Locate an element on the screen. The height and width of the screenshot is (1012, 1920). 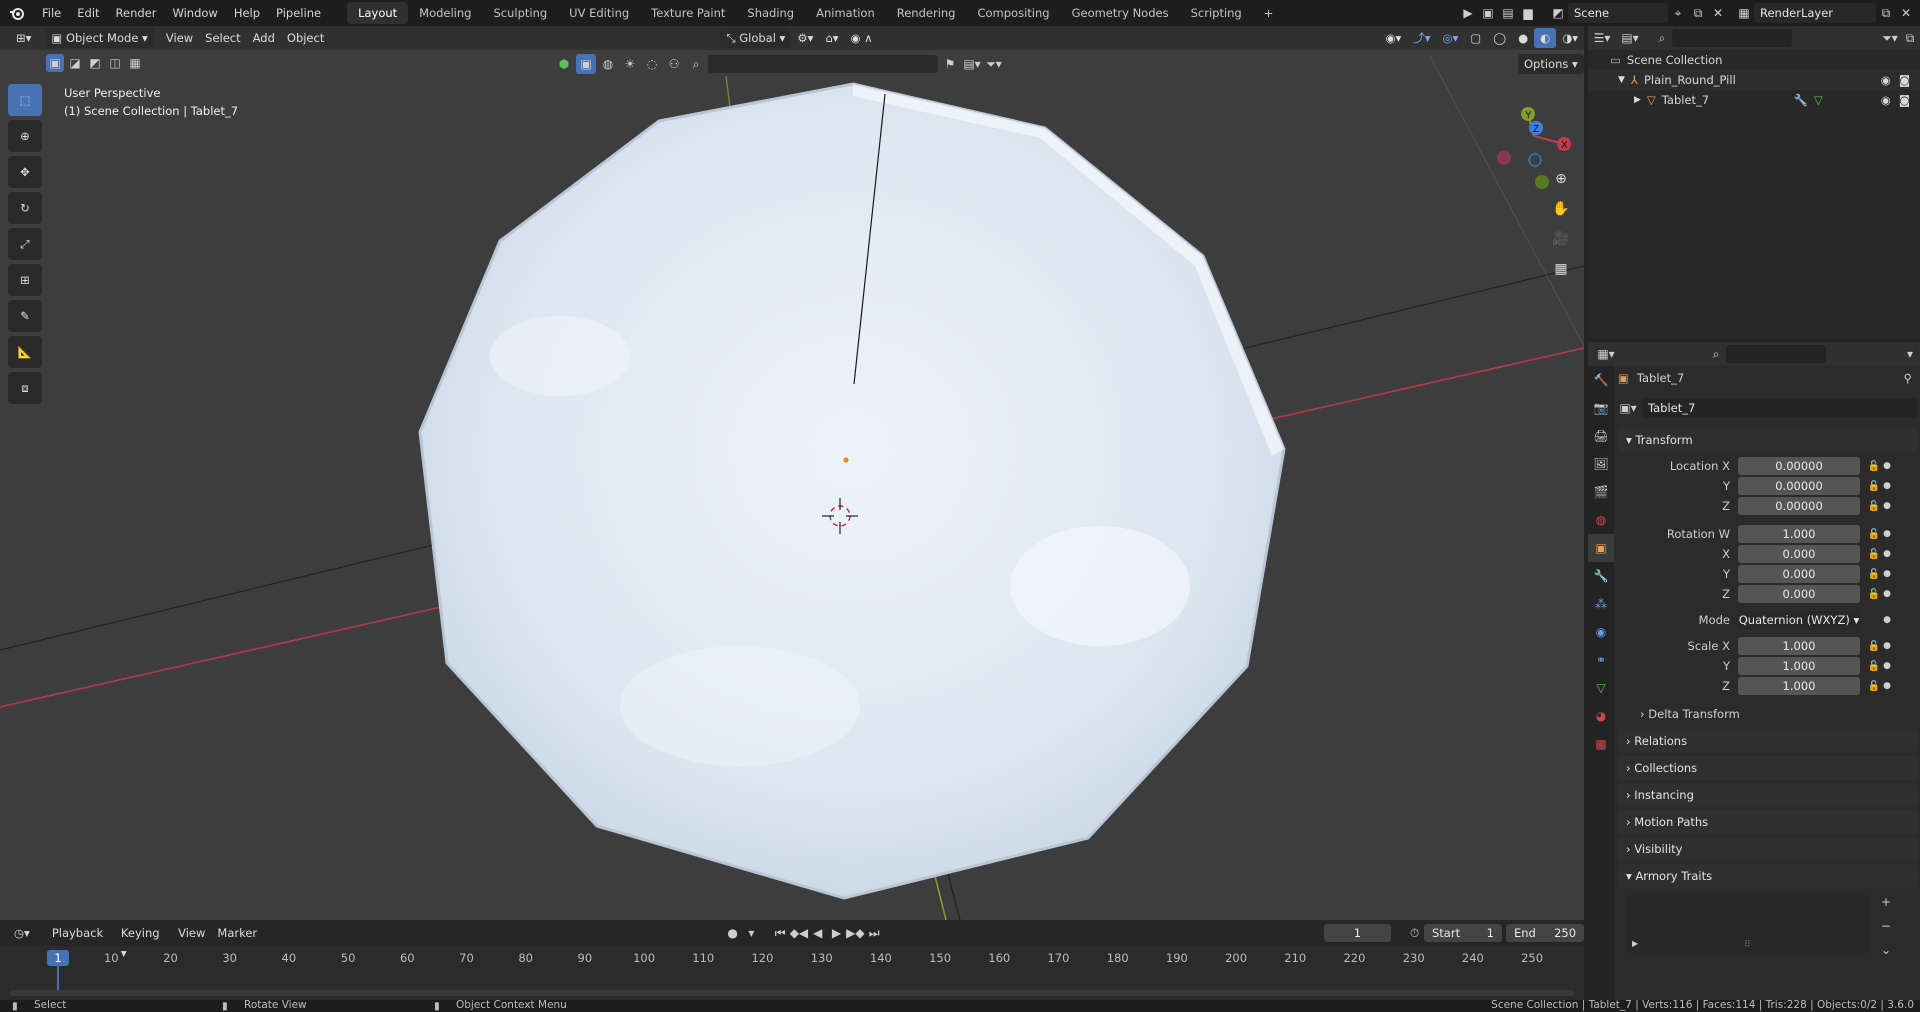
light-filter-icon: ☀ is located at coordinates (630, 64).